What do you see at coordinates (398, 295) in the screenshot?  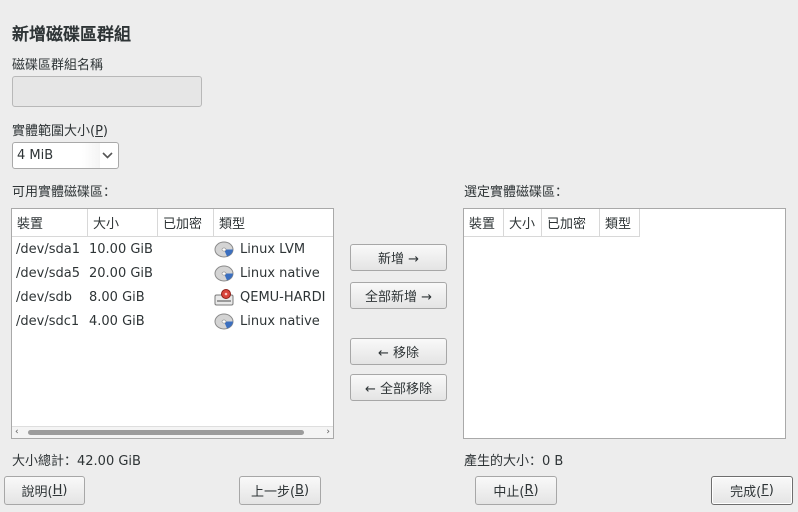 I see `add-all-button: 全部新增 →` at bounding box center [398, 295].